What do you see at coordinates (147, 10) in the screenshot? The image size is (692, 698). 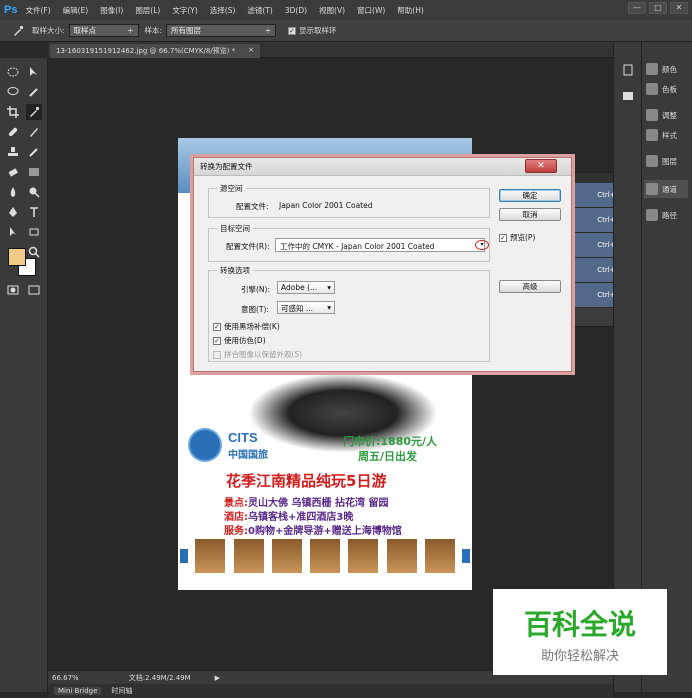 I see `menu-layer: 图层(L)` at bounding box center [147, 10].